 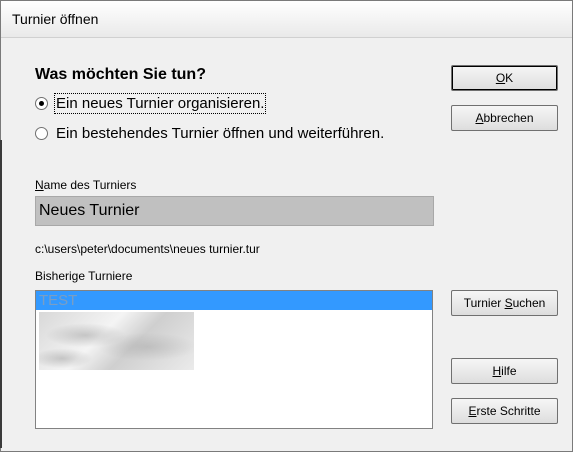 I want to click on radio-new-tournament: Ein neues Turnier organisieren., so click(x=151, y=103).